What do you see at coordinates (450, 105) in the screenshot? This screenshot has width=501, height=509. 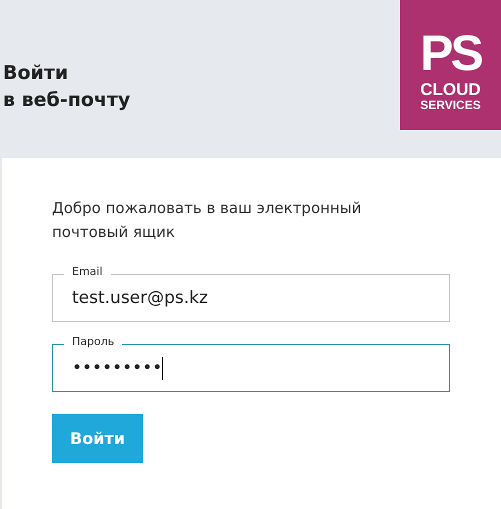 I see `logo-text: SERVICES` at bounding box center [450, 105].